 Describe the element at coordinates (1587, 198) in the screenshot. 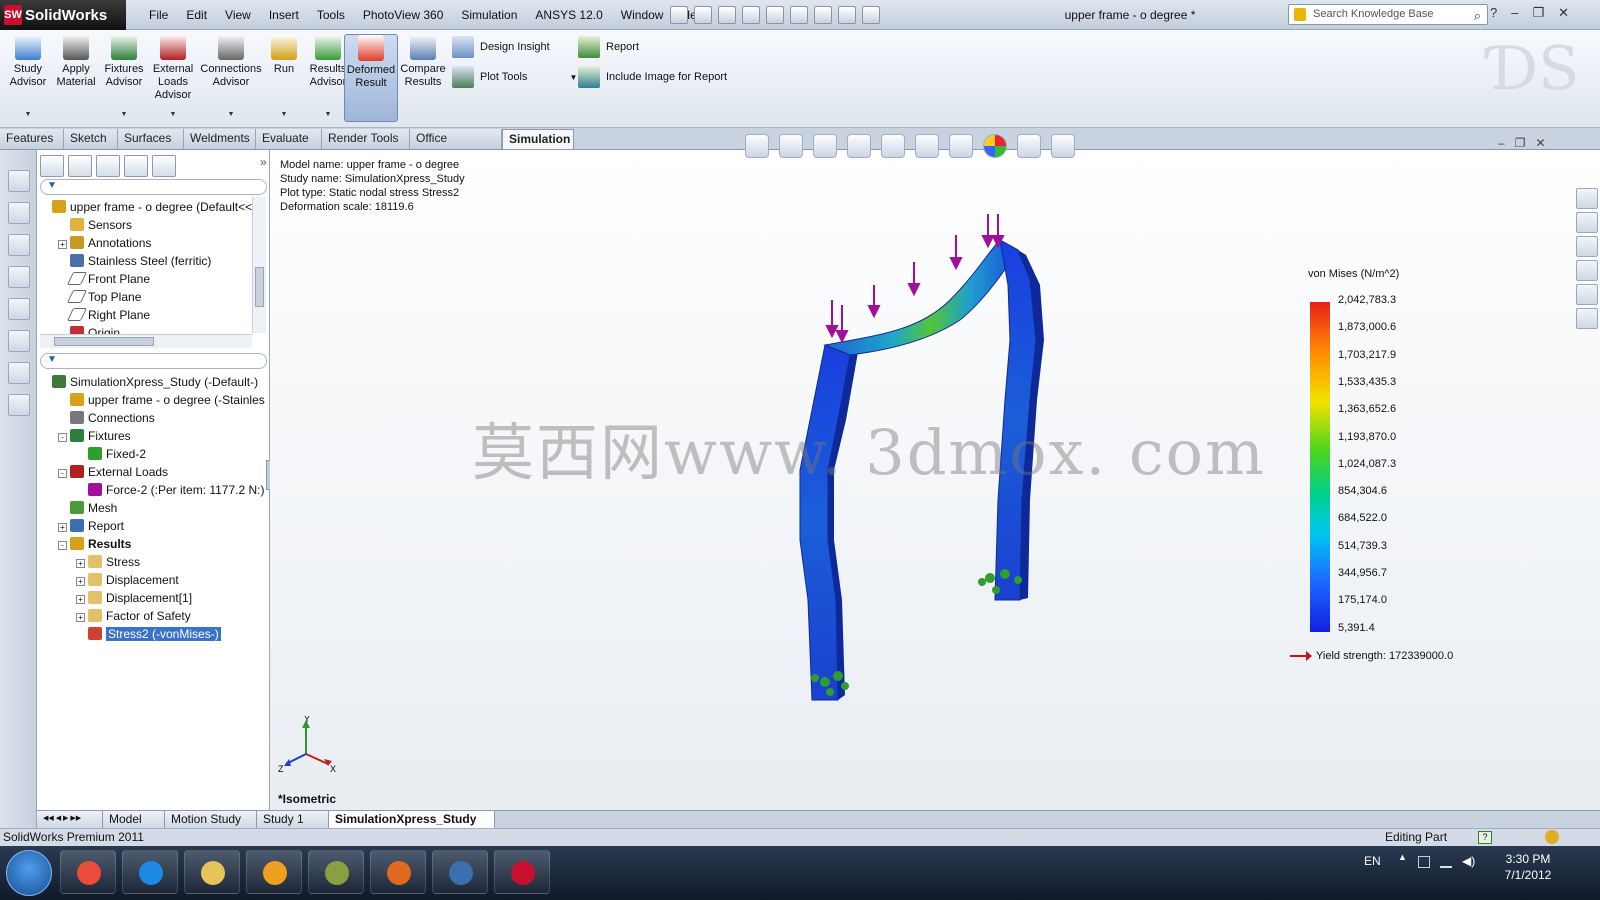

I see `resources-home-icon` at that location.